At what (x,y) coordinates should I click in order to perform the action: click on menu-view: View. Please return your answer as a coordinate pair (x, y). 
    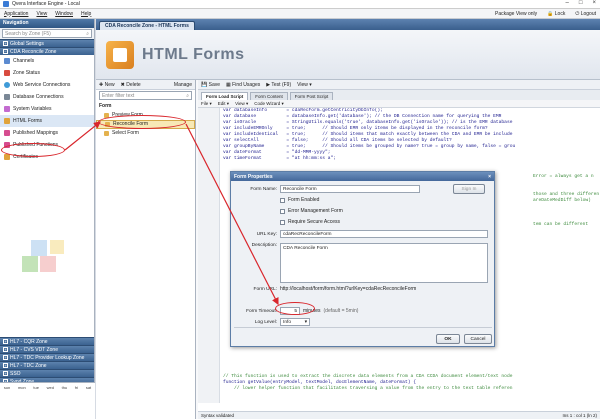
    Looking at the image, I should click on (41, 14).